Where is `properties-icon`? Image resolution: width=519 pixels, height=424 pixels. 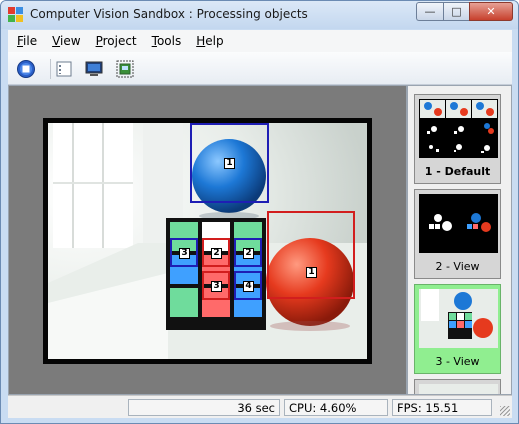 properties-icon is located at coordinates (64, 69).